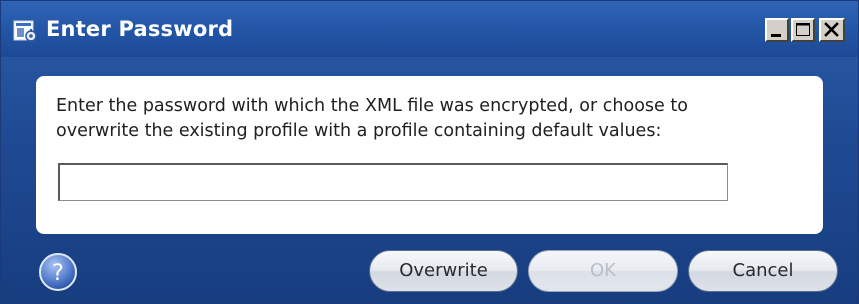 The width and height of the screenshot is (859, 304). What do you see at coordinates (443, 271) in the screenshot?
I see `overwrite-button: Overwrite` at bounding box center [443, 271].